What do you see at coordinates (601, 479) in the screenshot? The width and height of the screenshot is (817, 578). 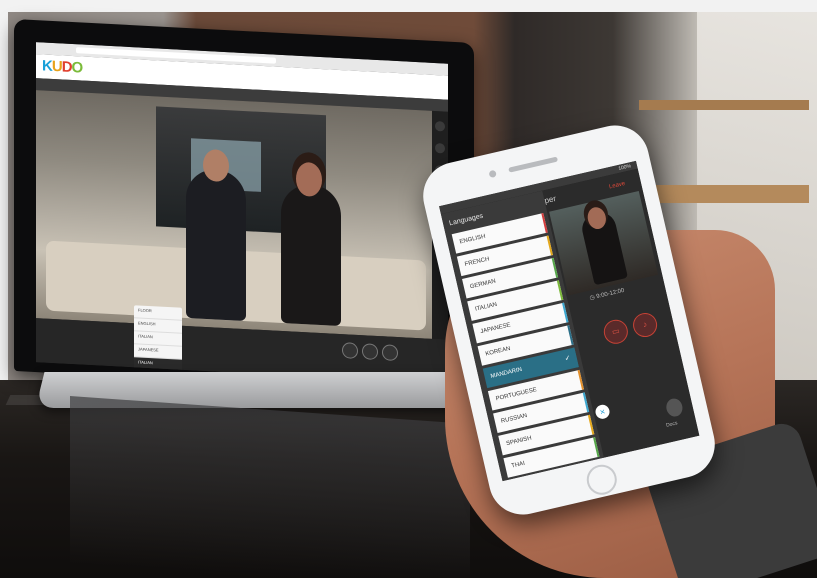 I see `home-button` at bounding box center [601, 479].